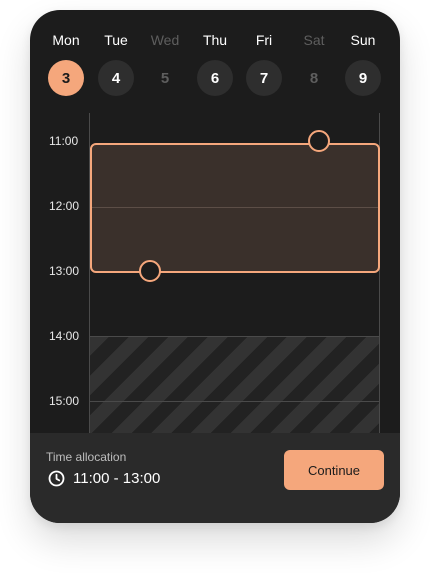 The width and height of the screenshot is (430, 573). I want to click on time-allocation-row: 11:00 - 13:00, so click(104, 478).